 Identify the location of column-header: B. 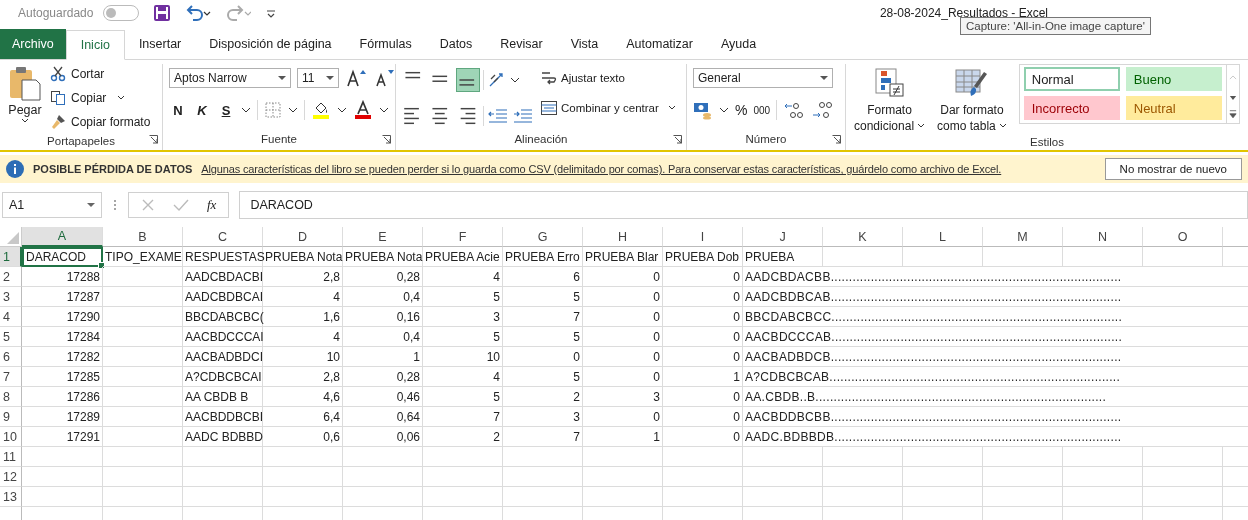
(143, 237).